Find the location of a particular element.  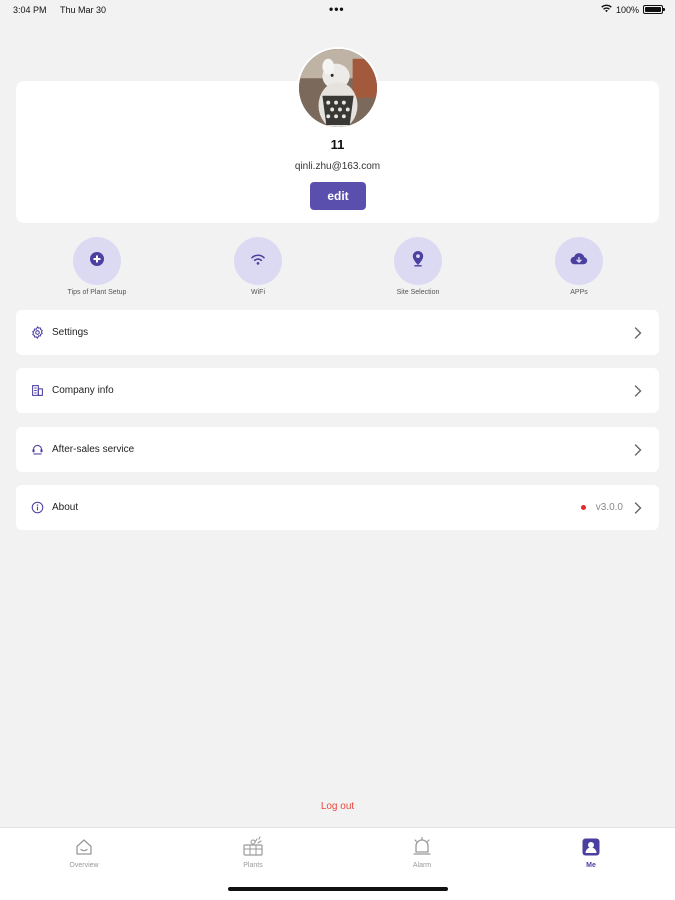

plus-circle-icon is located at coordinates (97, 261).